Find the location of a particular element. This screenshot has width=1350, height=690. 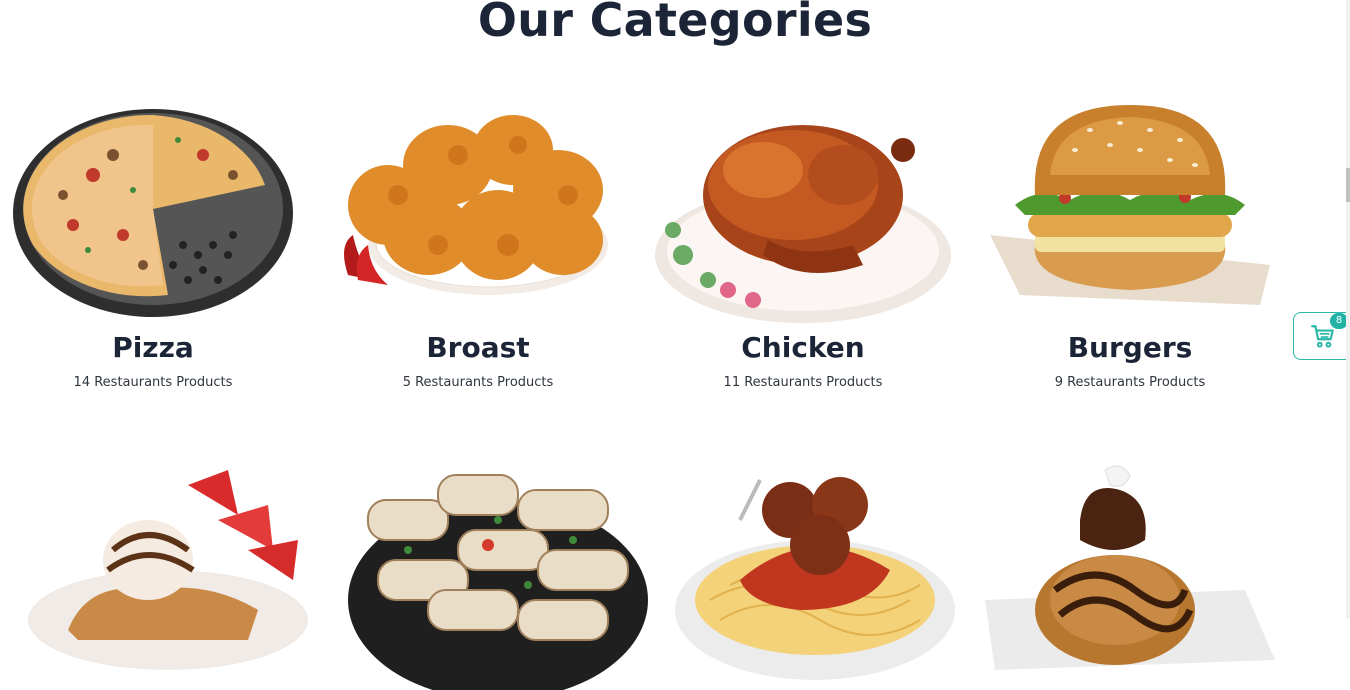

spaghetti-image is located at coordinates (820, 575).